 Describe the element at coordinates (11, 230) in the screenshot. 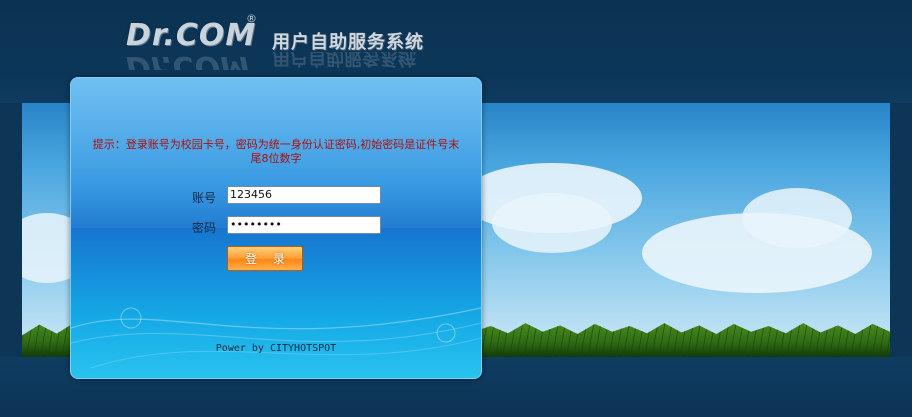

I see `left-frame` at that location.